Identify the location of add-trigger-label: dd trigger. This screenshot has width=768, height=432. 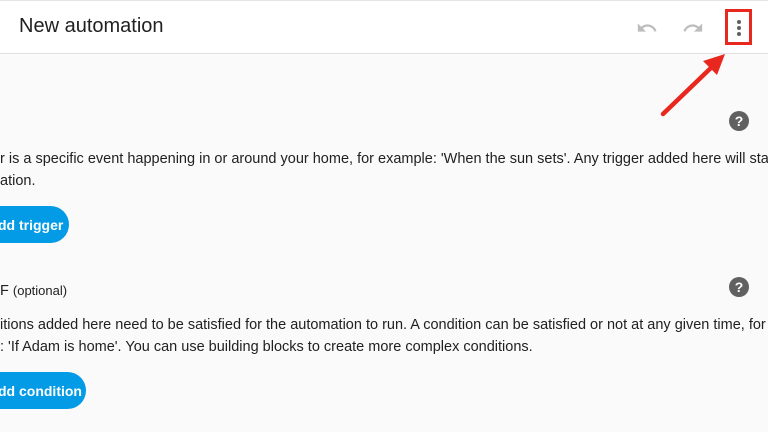
(32, 224).